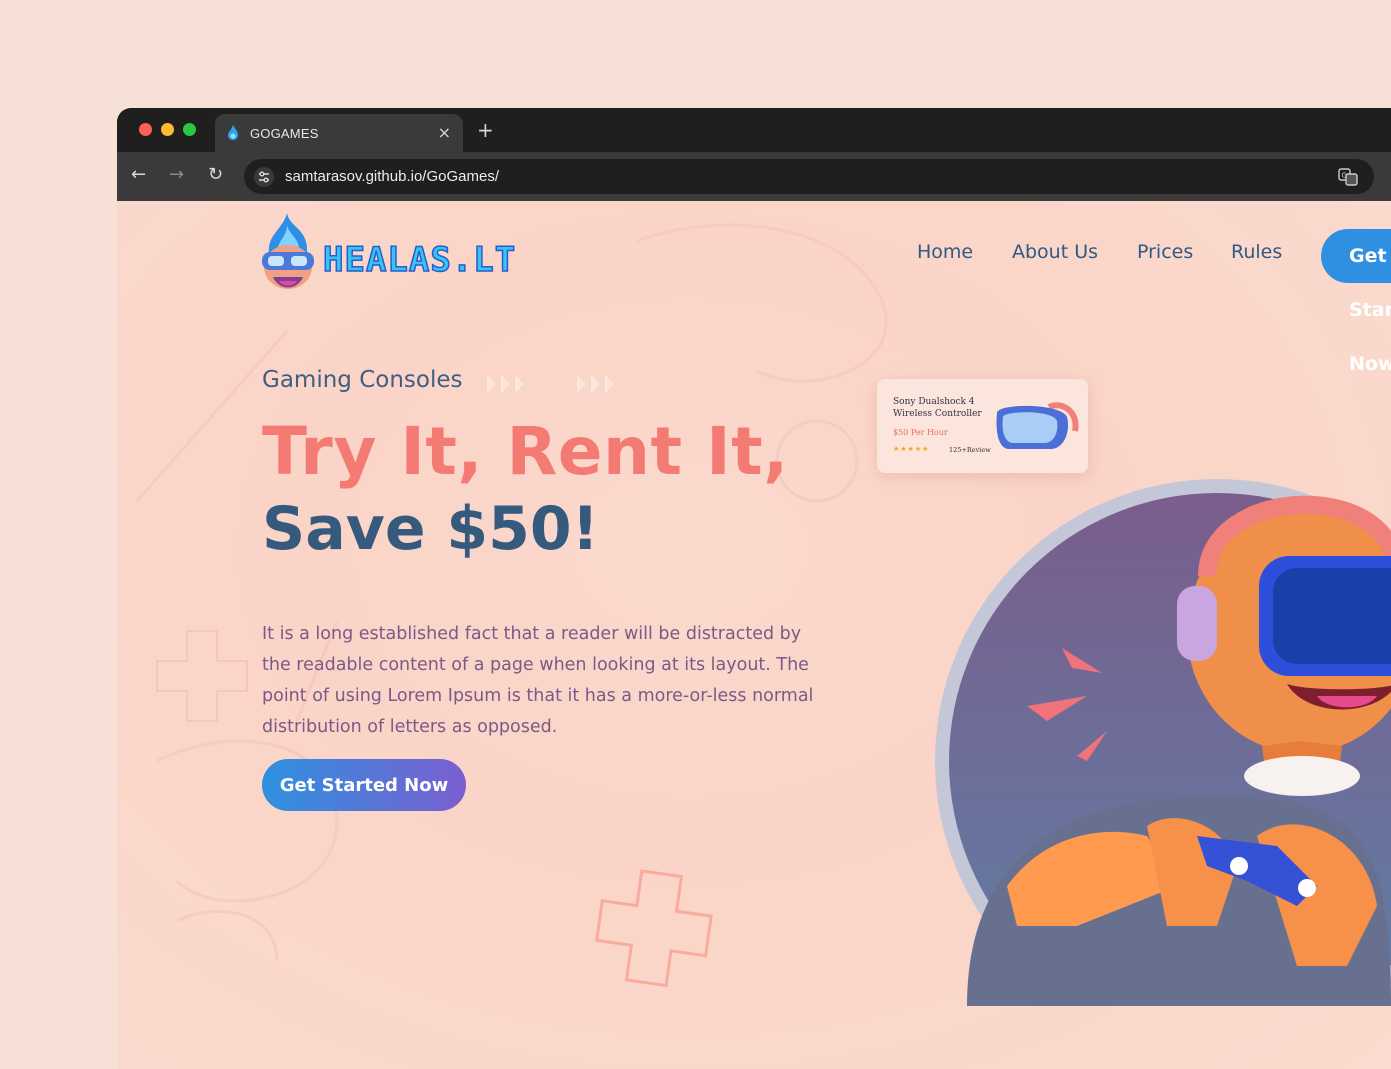 This screenshot has width=1391, height=1069. Describe the element at coordinates (1037, 425) in the screenshot. I see `vr-headset-icon` at that location.